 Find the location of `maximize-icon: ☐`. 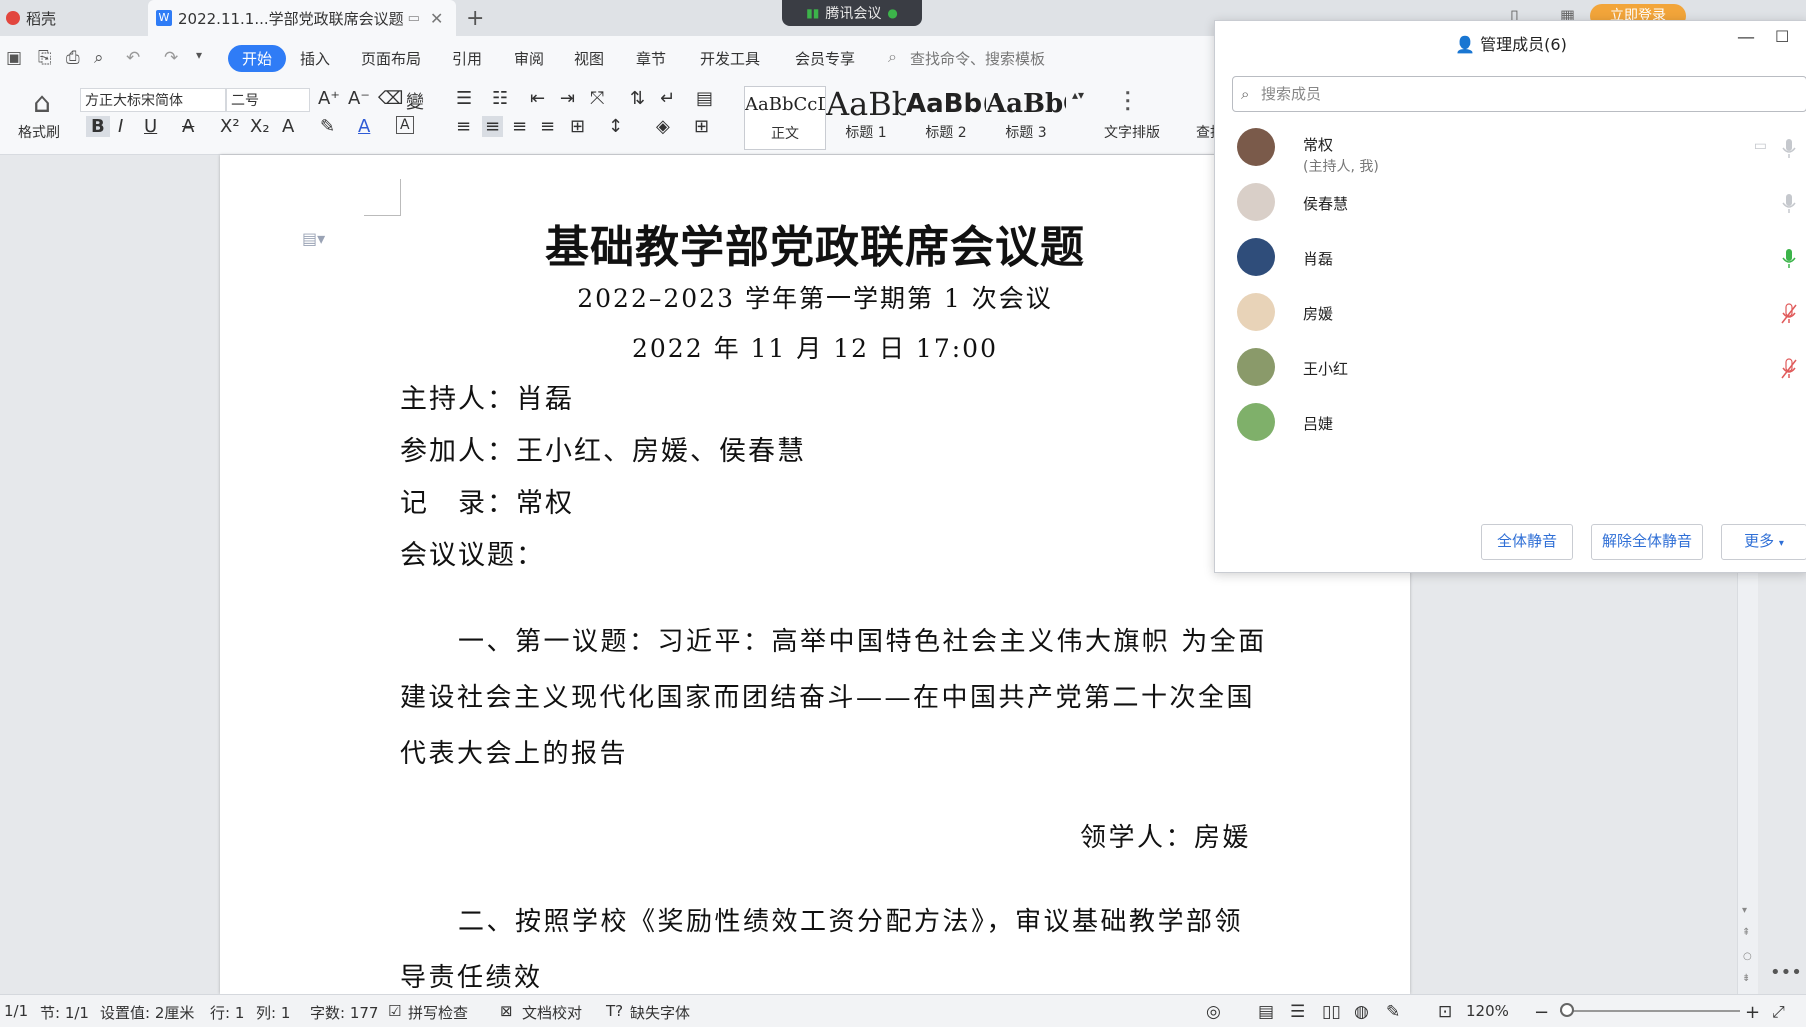

maximize-icon: ☐ is located at coordinates (1782, 36).